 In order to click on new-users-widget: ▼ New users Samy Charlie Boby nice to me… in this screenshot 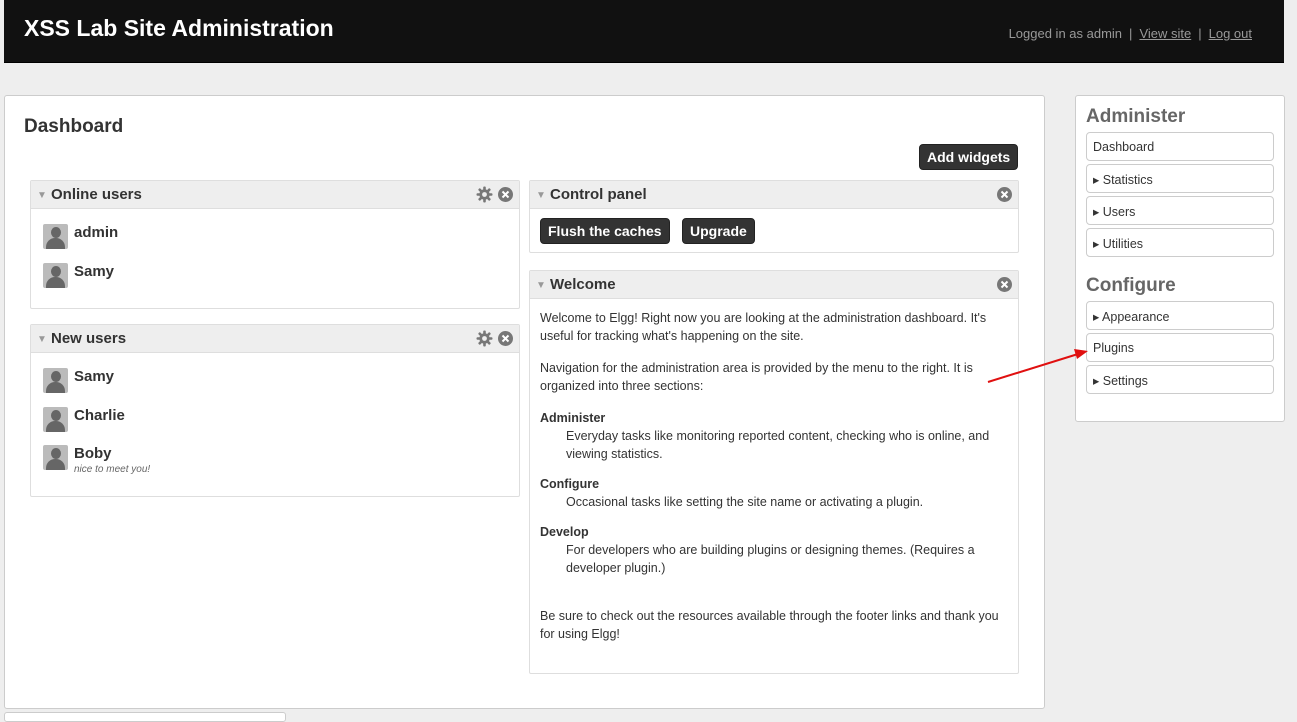, I will do `click(275, 410)`.